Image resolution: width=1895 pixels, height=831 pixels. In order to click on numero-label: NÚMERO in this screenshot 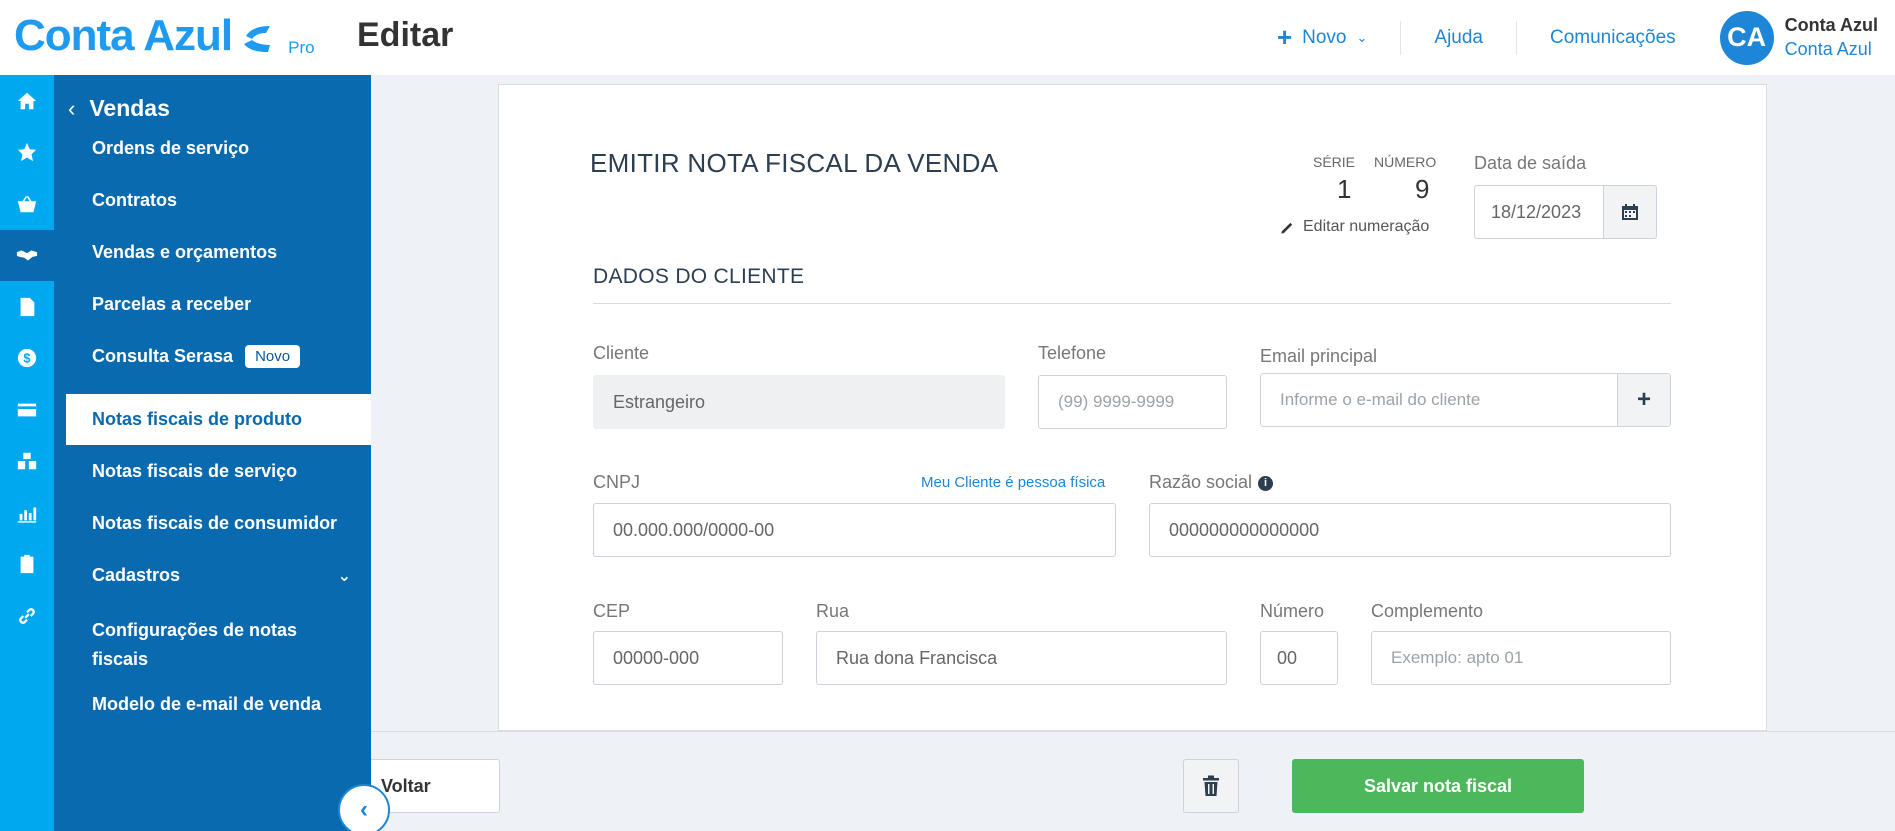, I will do `click(1405, 162)`.